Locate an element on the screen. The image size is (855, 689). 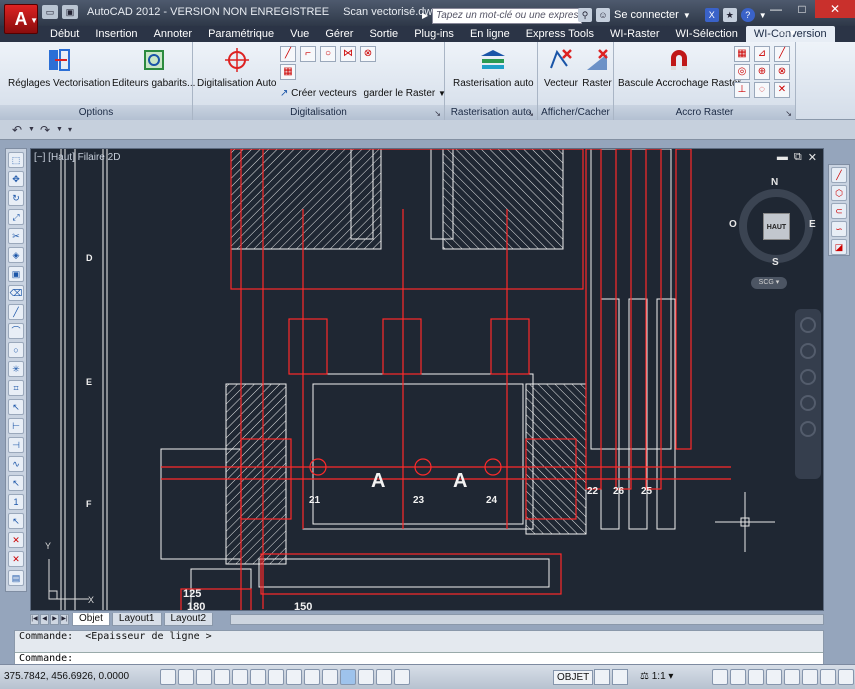
maximize-button: □ is located at coordinates (802, 9).